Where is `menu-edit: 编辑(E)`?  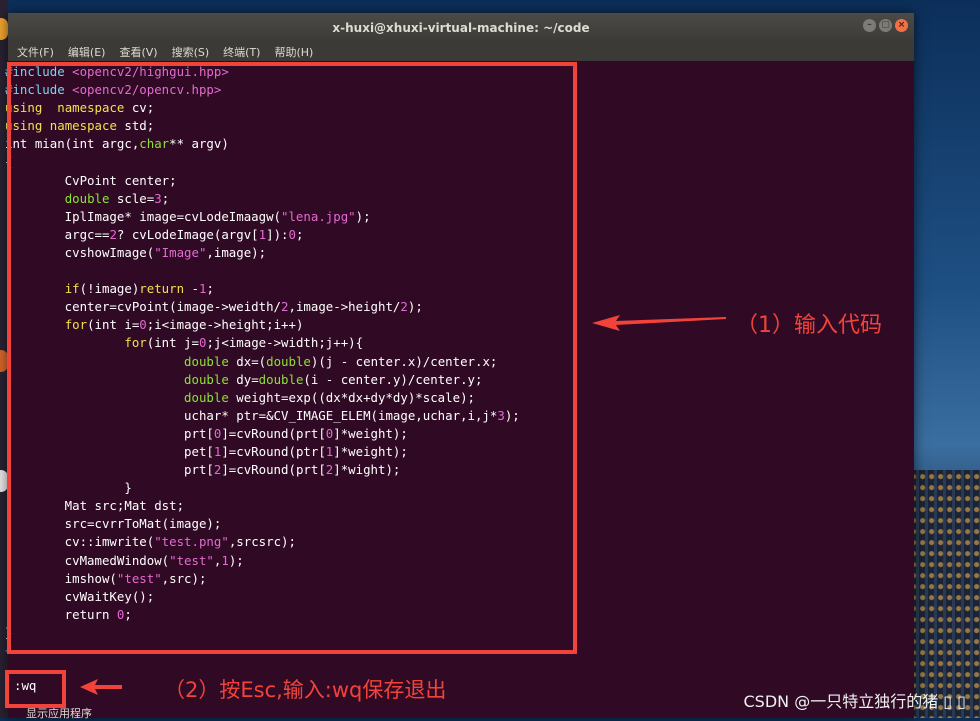
menu-edit: 编辑(E) is located at coordinates (87, 52).